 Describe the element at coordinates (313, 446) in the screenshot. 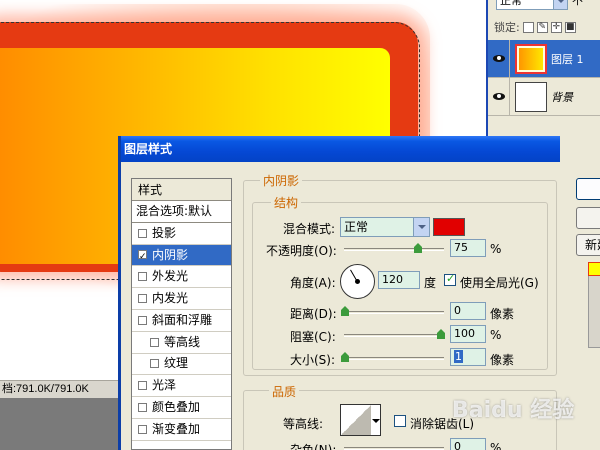

I see `noise-label: 杂色(N):` at that location.